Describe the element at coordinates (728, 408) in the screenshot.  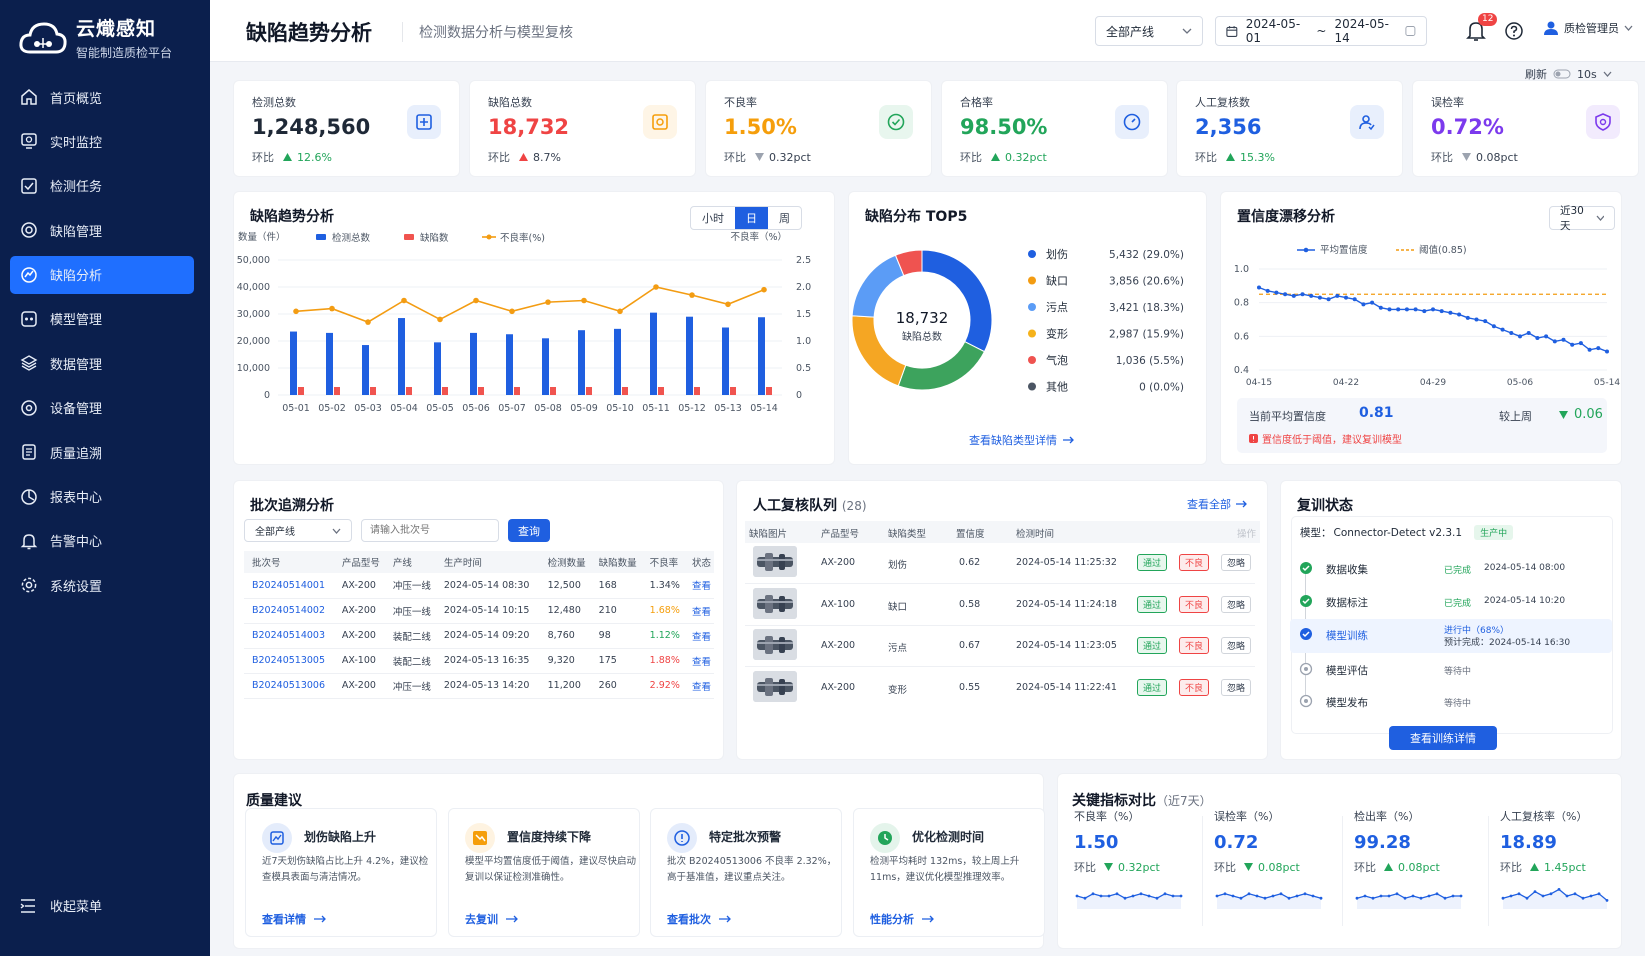
I see `x-tick: 05-13` at that location.